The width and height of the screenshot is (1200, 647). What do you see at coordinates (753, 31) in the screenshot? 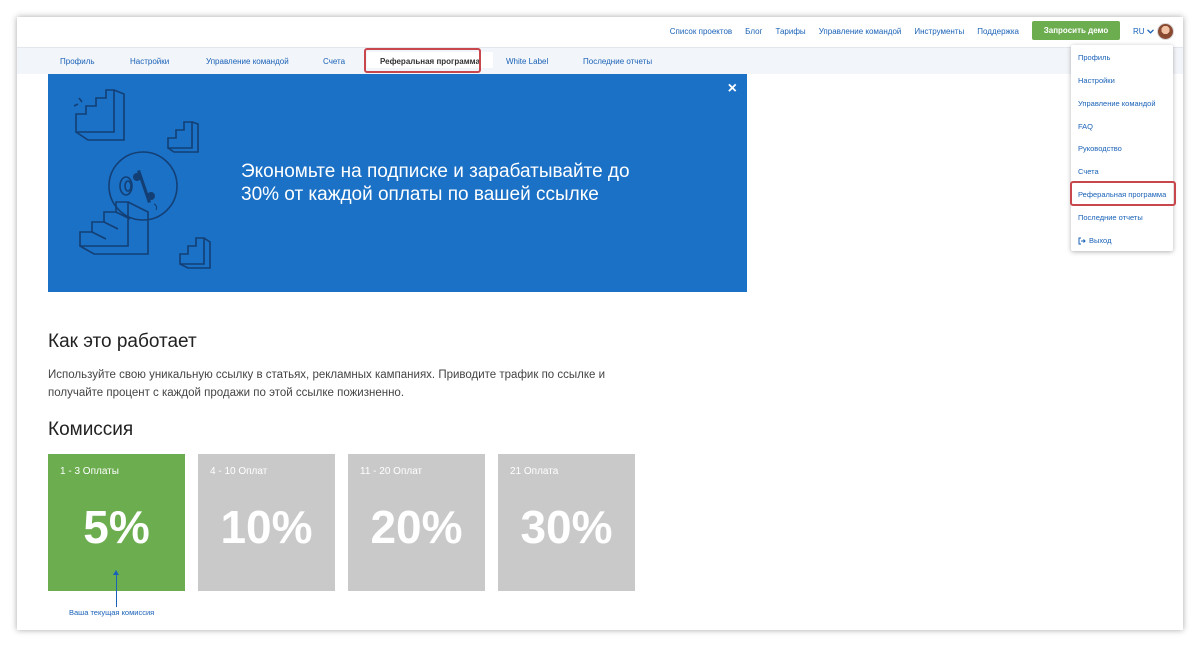
I see `nav-link-blog: Блог` at bounding box center [753, 31].